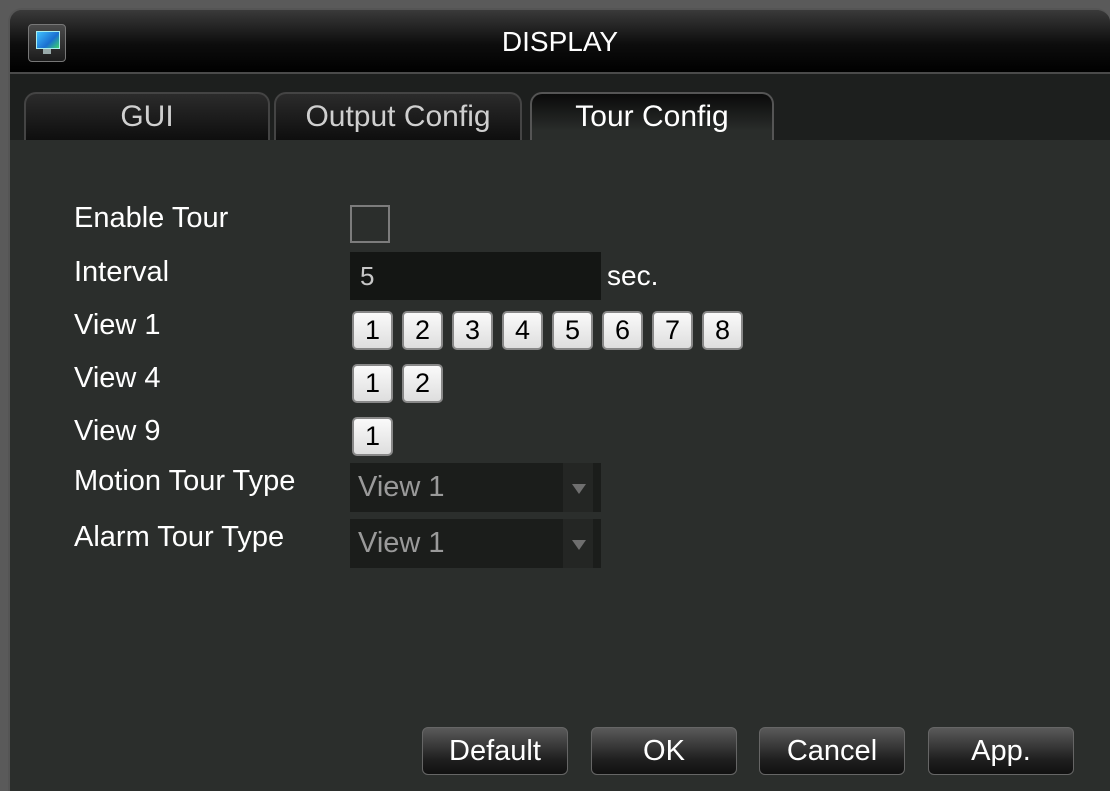 The width and height of the screenshot is (1110, 791). Describe the element at coordinates (372, 436) in the screenshot. I see `view9-group-button: 1` at that location.